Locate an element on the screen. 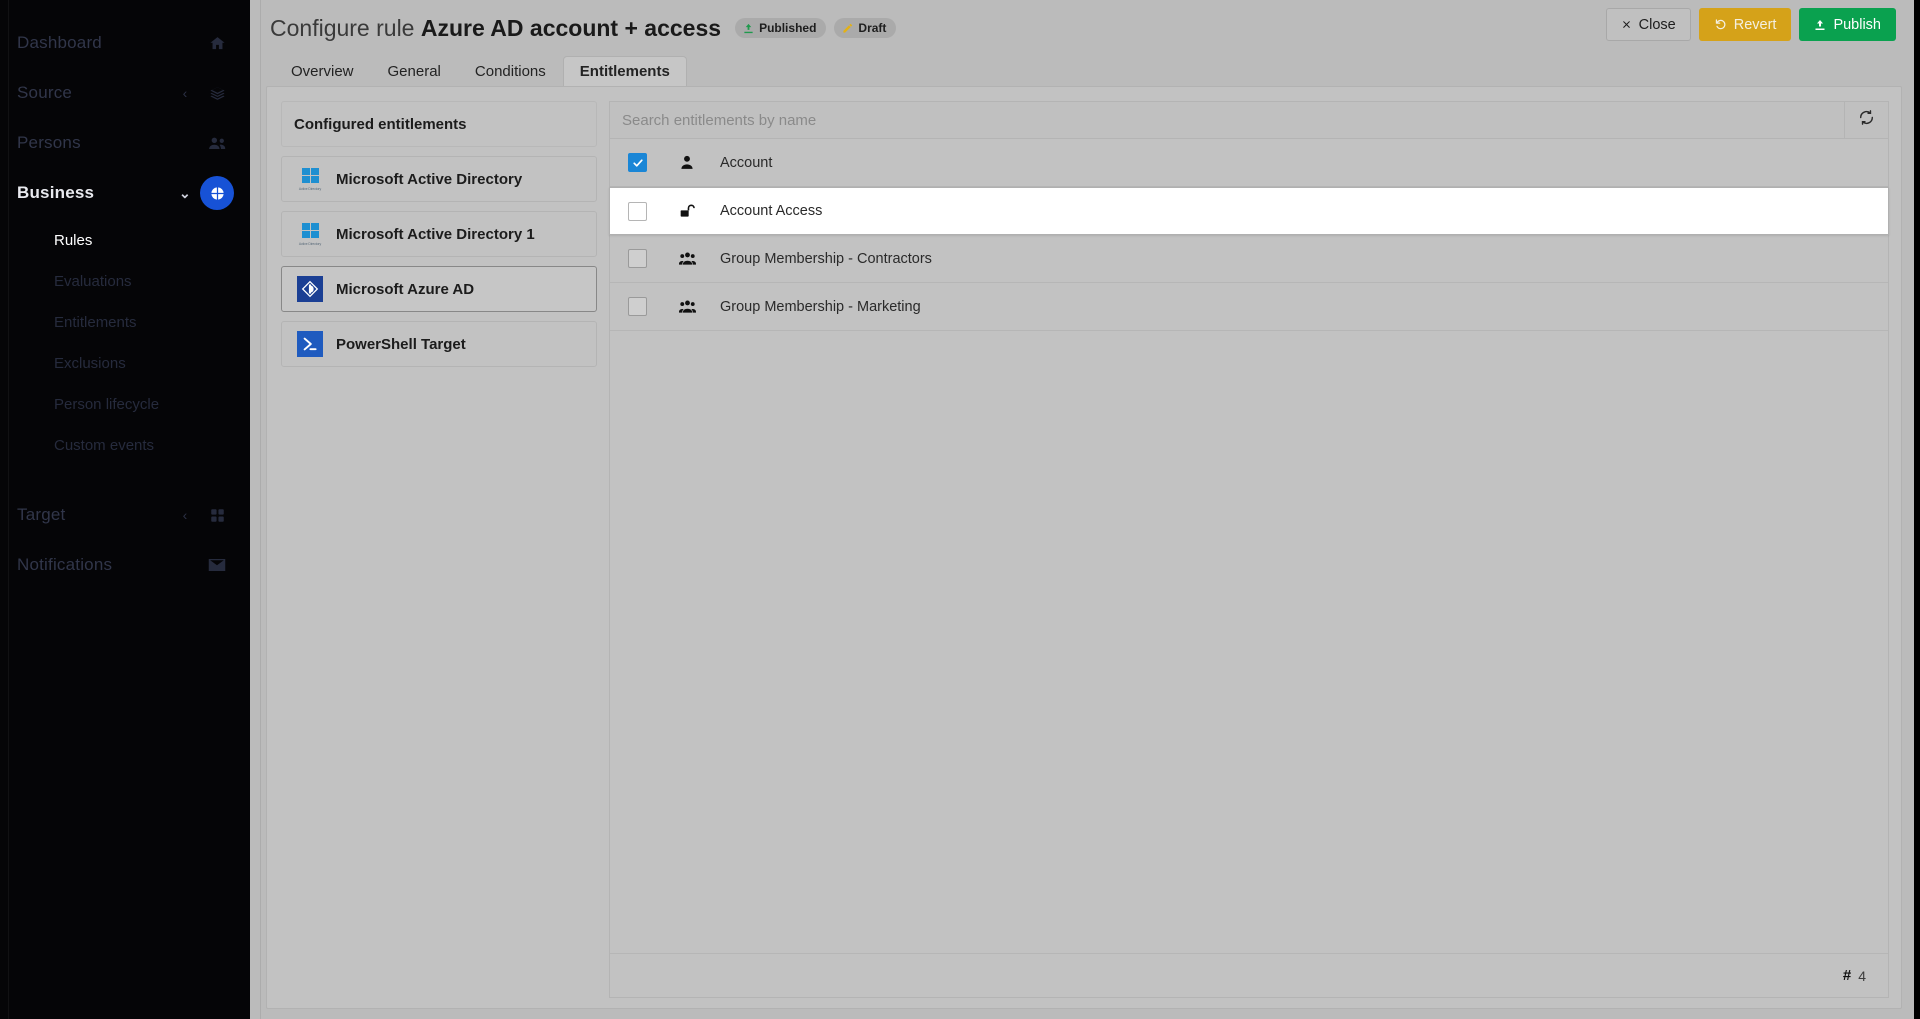  powershell-icon is located at coordinates (310, 344).